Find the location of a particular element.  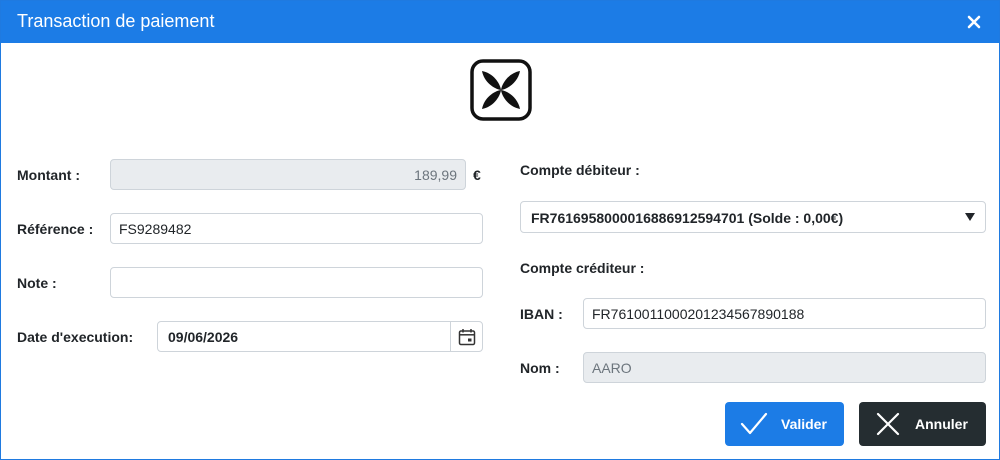

iban-field is located at coordinates (784, 313).